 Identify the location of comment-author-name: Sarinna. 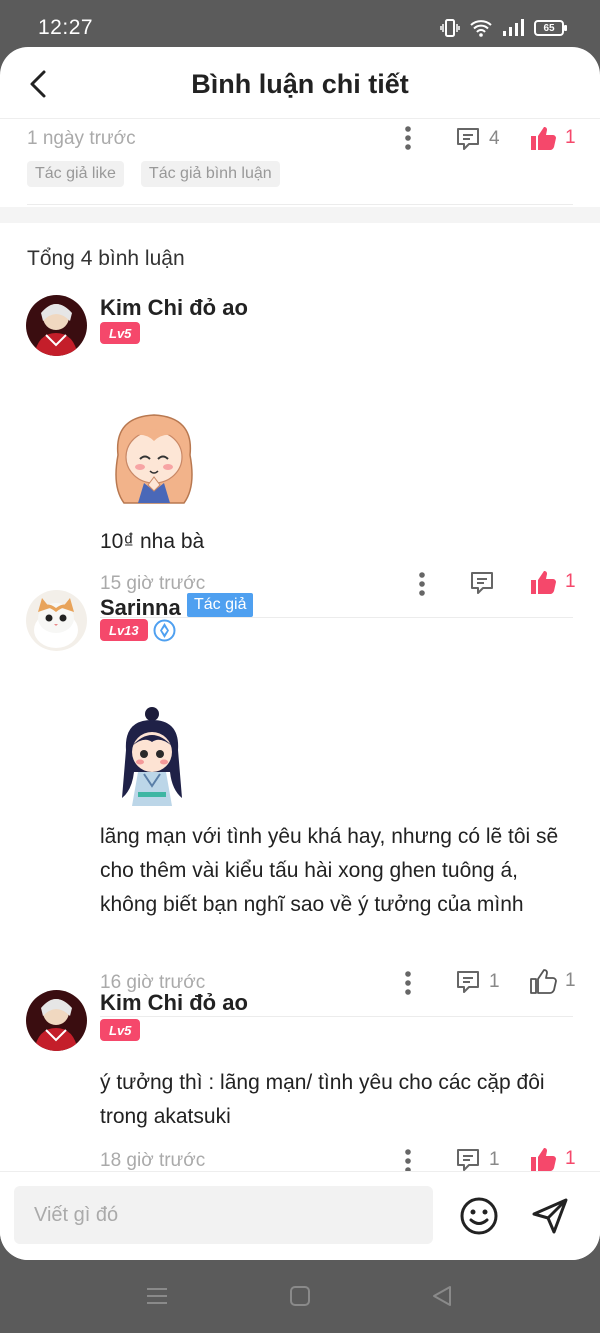
(140, 608).